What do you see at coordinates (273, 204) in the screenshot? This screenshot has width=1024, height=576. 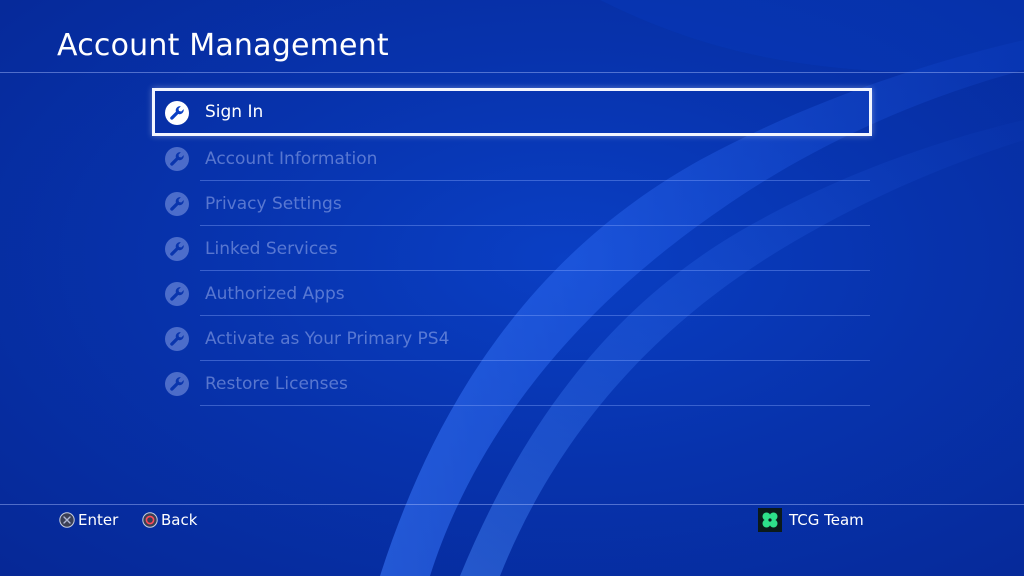 I see `menu-item-label: Privacy Settings` at bounding box center [273, 204].